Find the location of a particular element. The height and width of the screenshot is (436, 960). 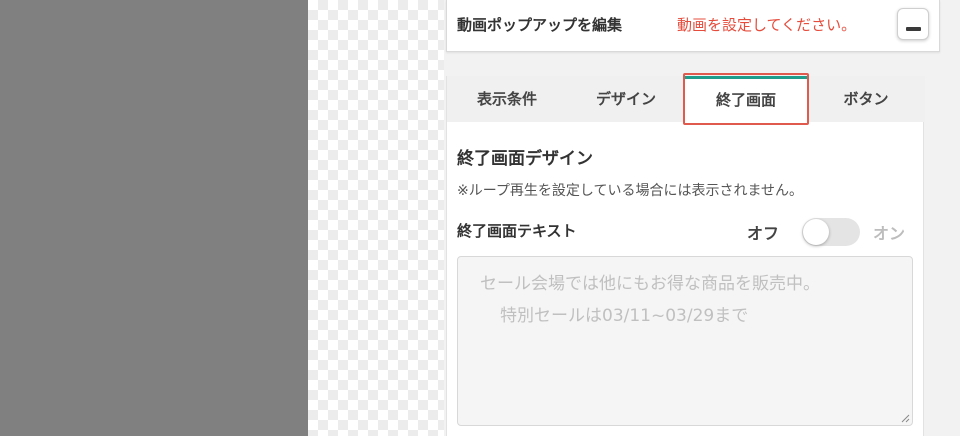

header-warning: 動画を設定してください。 is located at coordinates (767, 25).